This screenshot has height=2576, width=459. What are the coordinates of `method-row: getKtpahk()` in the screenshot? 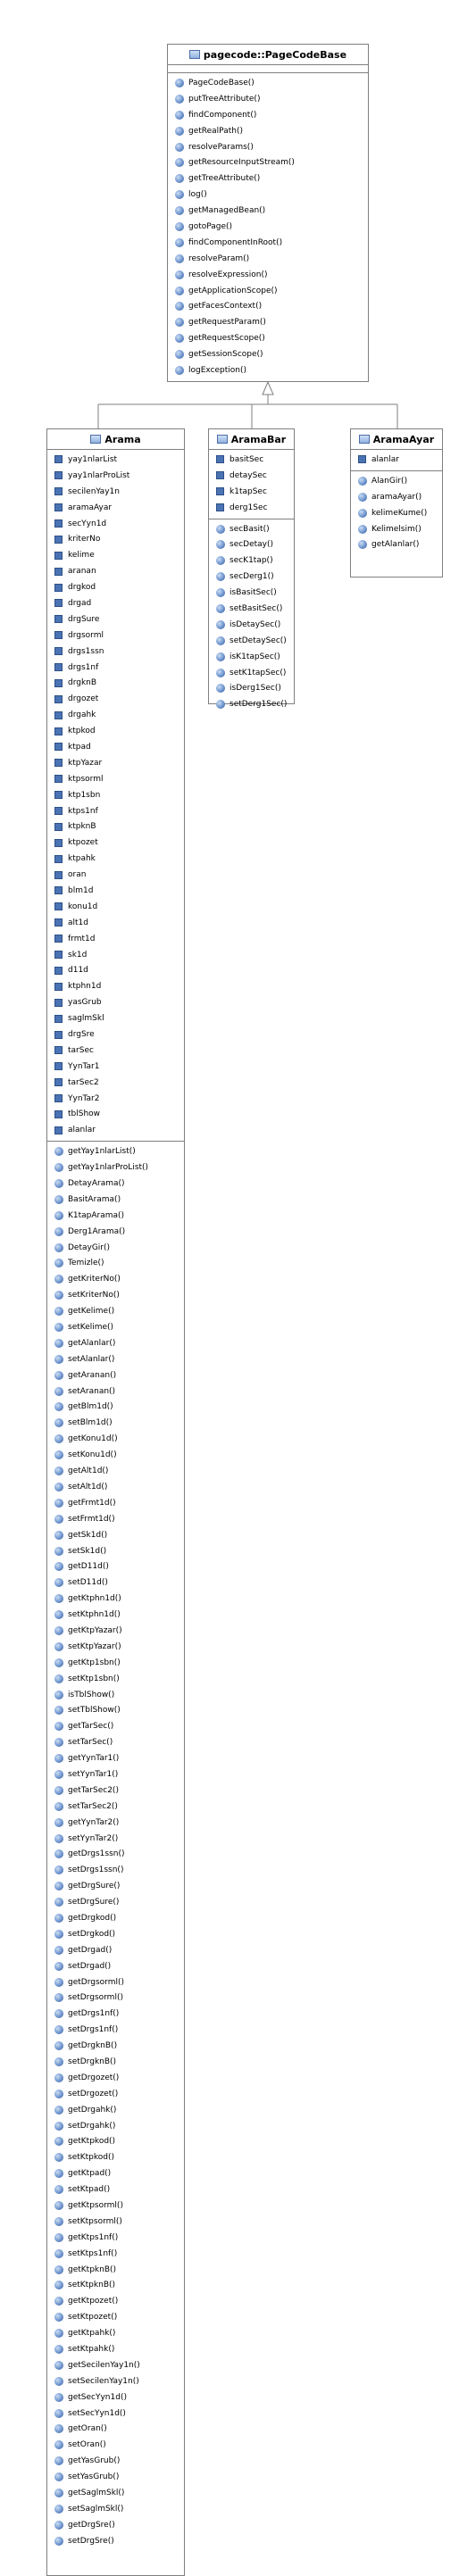 It's located at (115, 2333).